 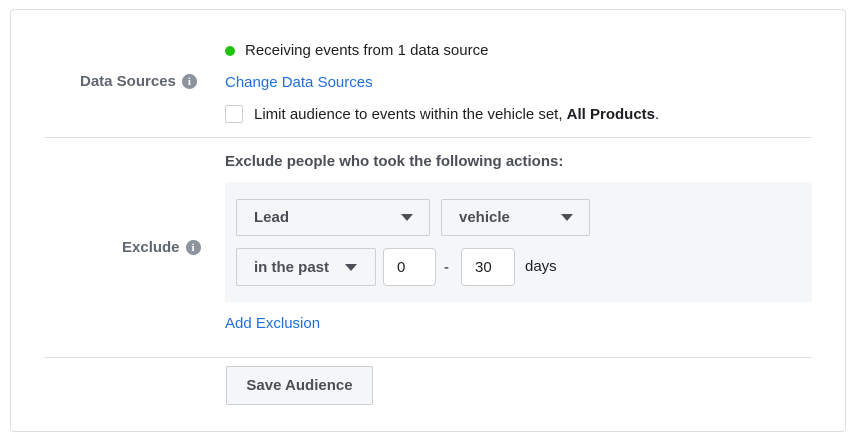 What do you see at coordinates (292, 267) in the screenshot?
I see `timeframe-dropdown-value: in the past` at bounding box center [292, 267].